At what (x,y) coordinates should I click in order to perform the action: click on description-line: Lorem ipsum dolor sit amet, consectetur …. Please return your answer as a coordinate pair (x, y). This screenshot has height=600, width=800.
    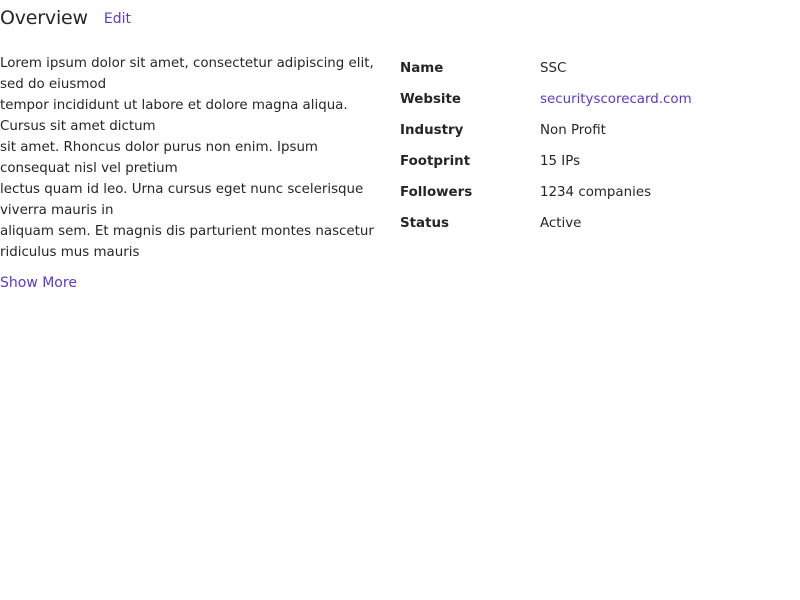
    Looking at the image, I should click on (187, 74).